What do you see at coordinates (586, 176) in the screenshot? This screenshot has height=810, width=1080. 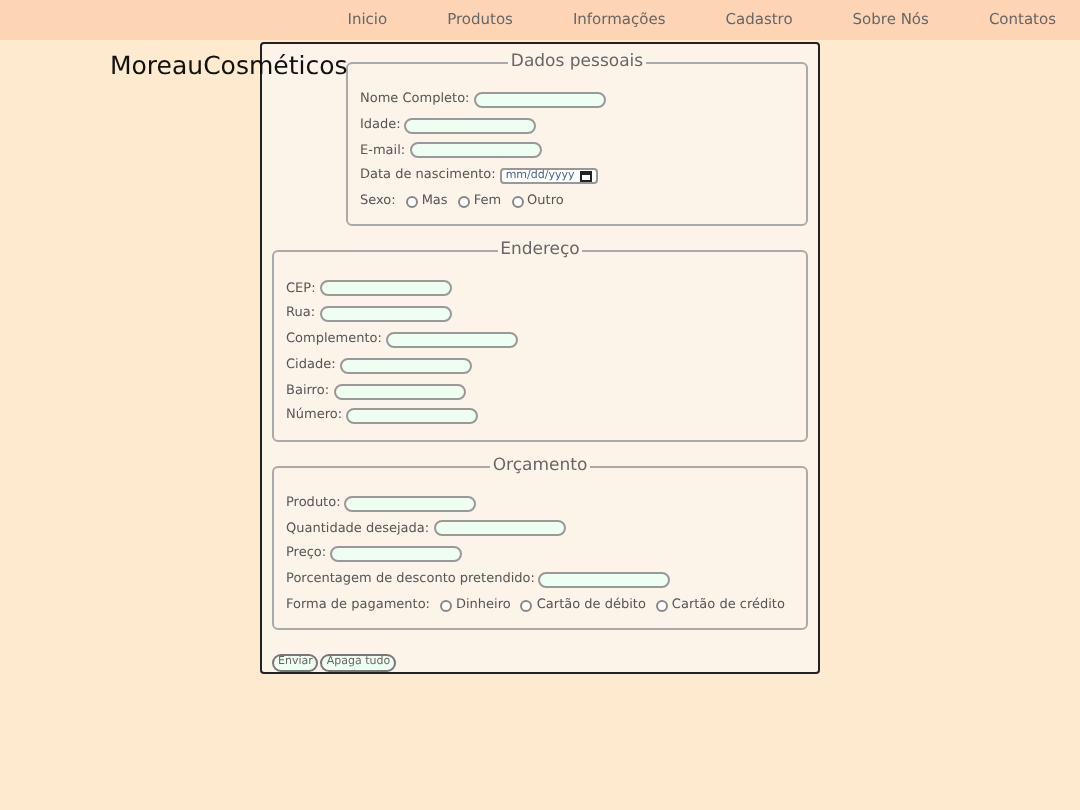 I see `calendar-icon` at bounding box center [586, 176].